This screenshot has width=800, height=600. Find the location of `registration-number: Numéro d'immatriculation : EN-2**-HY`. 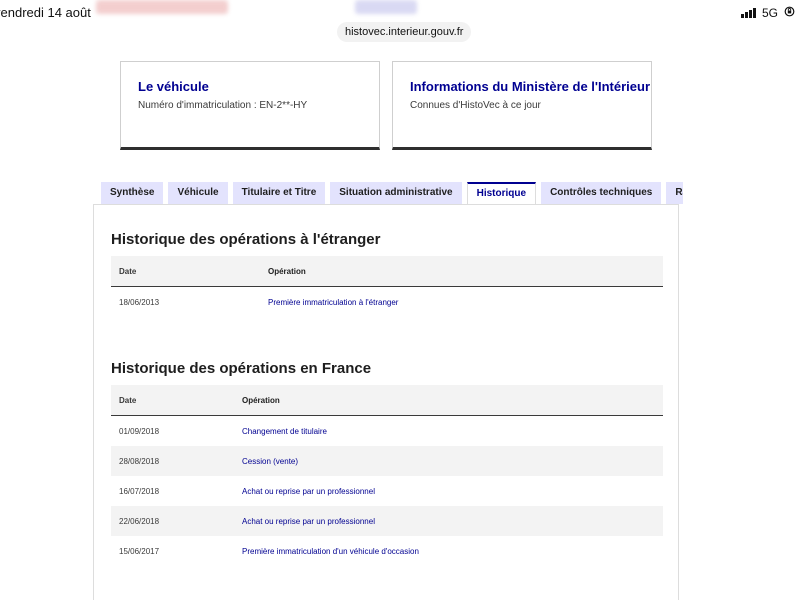

registration-number: Numéro d'immatriculation : EN-2**-HY is located at coordinates (223, 105).